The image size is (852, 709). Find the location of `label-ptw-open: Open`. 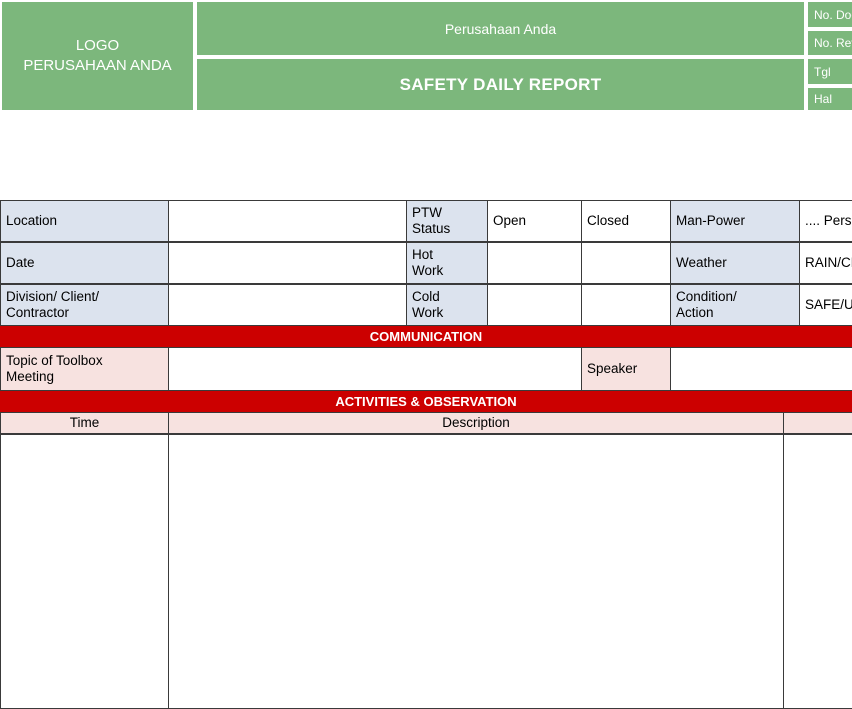

label-ptw-open: Open is located at coordinates (534, 221).